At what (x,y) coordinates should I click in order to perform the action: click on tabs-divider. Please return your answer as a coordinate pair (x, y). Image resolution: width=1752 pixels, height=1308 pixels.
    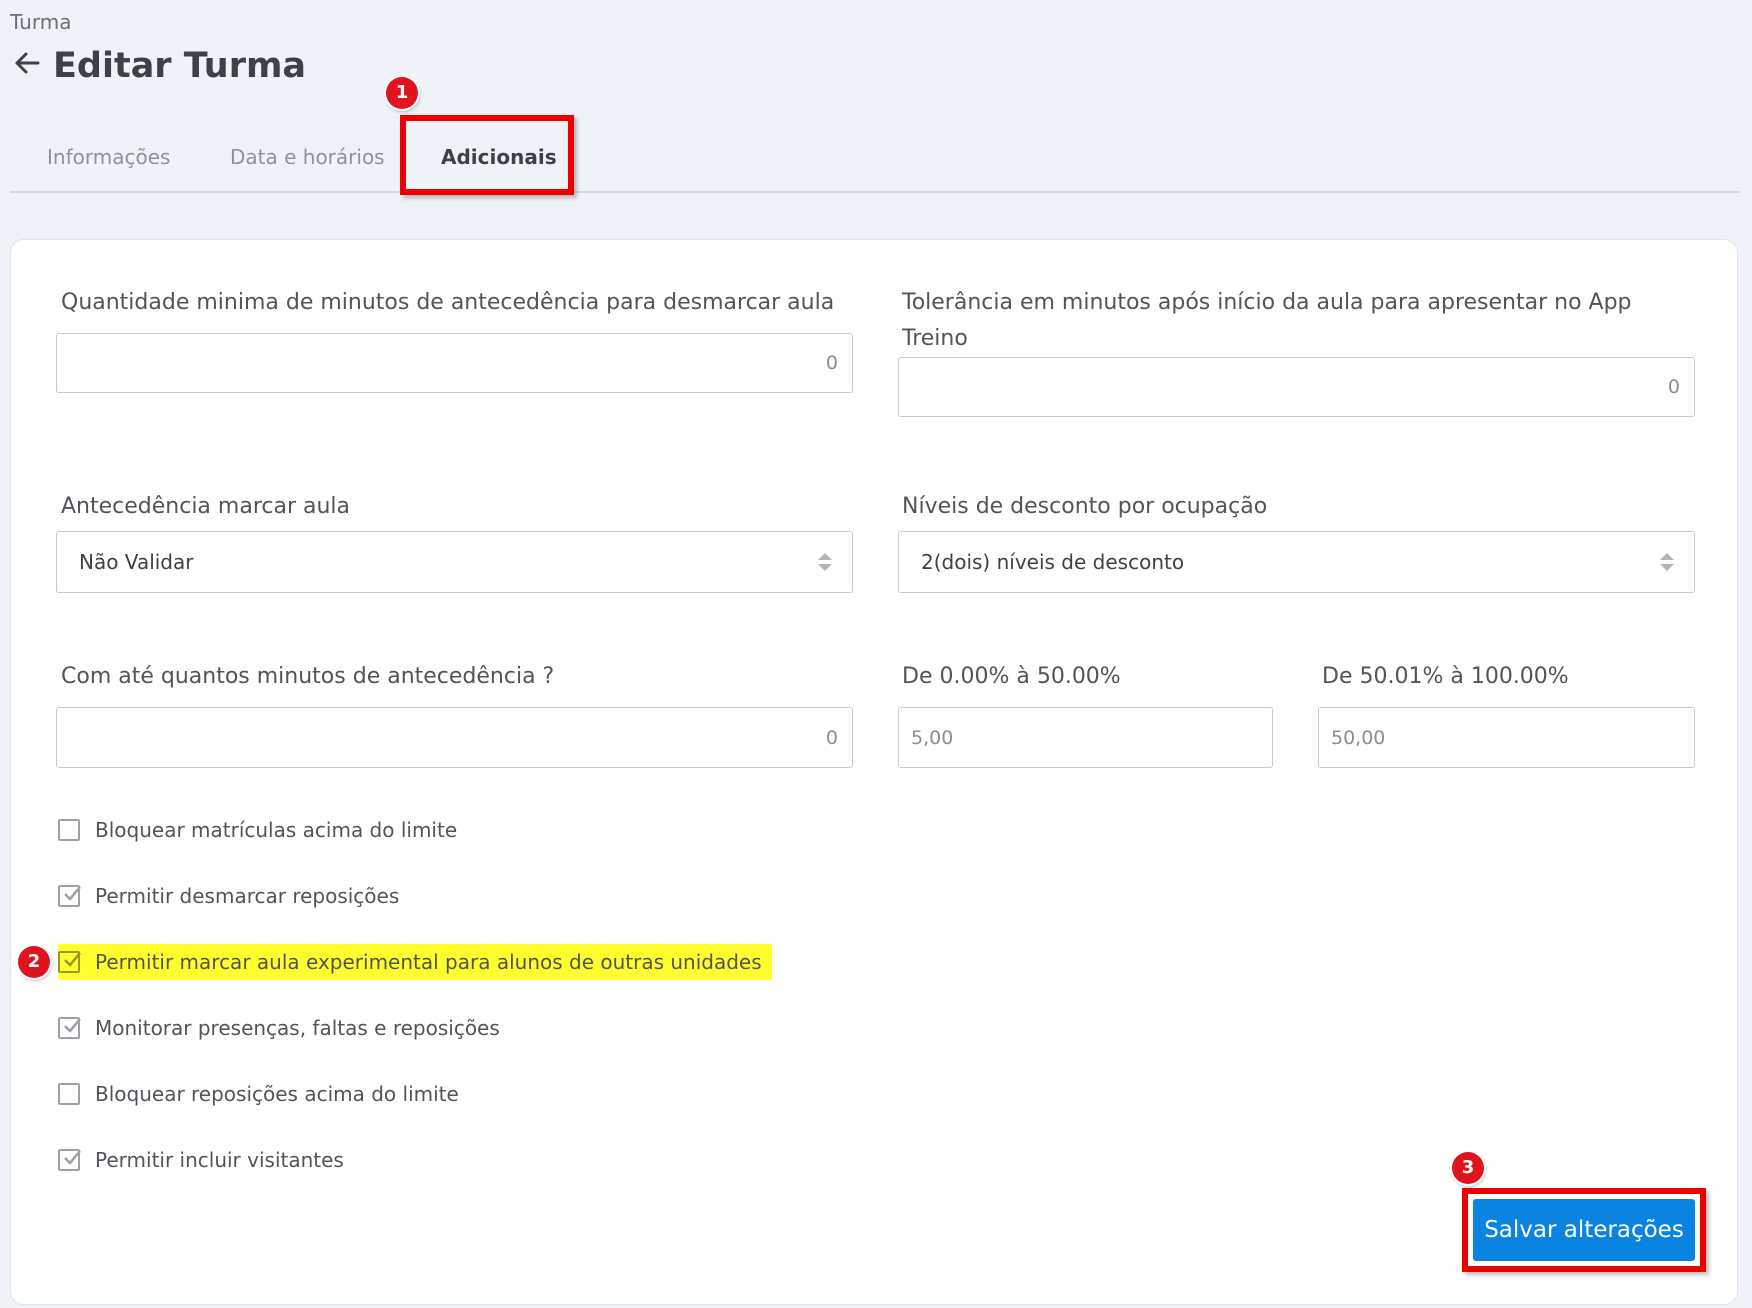
    Looking at the image, I should click on (875, 192).